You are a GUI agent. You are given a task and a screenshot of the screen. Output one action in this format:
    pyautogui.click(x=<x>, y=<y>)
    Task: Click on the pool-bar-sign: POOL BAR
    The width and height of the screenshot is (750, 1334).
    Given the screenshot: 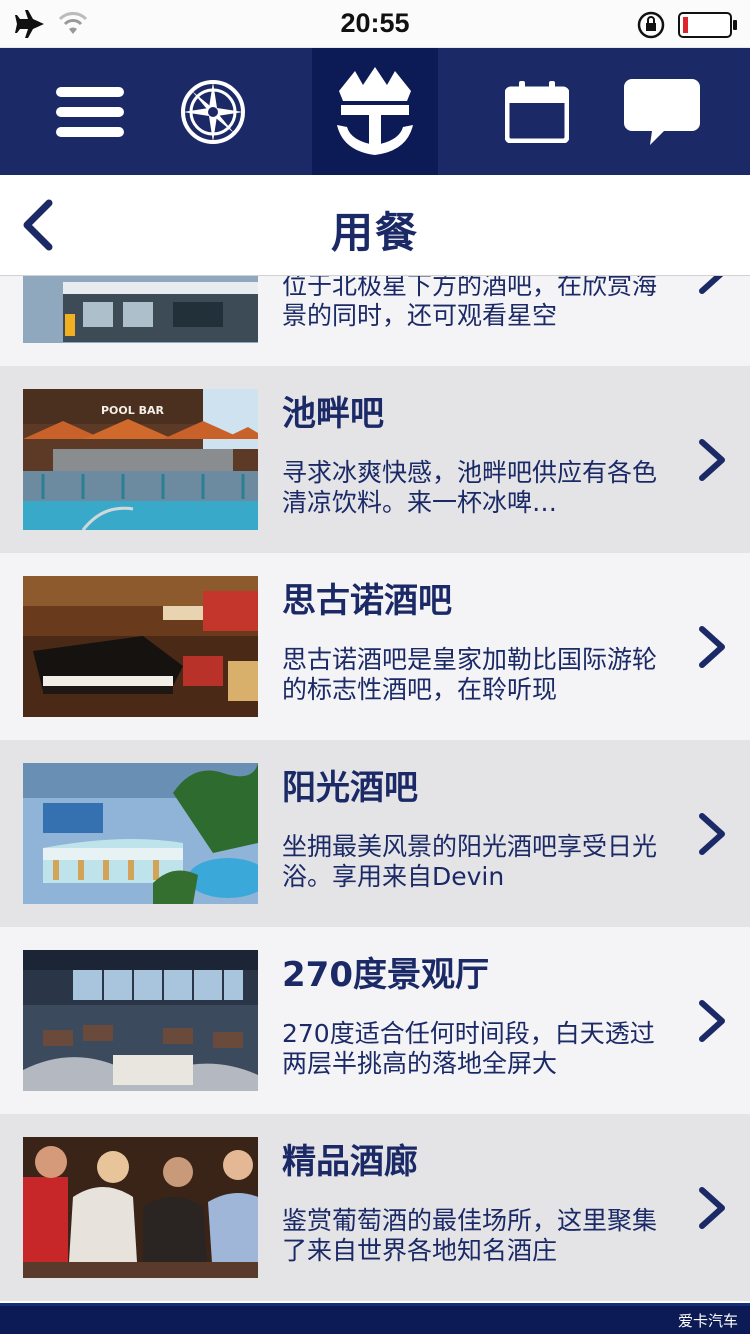 What is the action you would take?
    pyautogui.click(x=133, y=410)
    